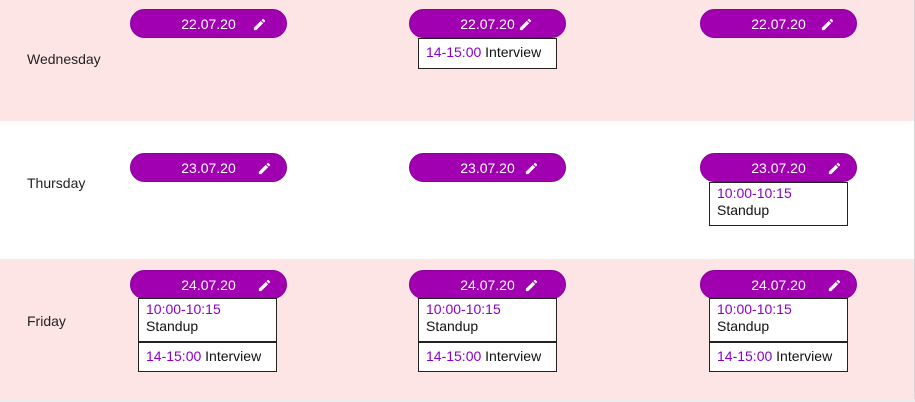 This screenshot has height=402, width=915. I want to click on date-label: 24.07.20, so click(487, 285).